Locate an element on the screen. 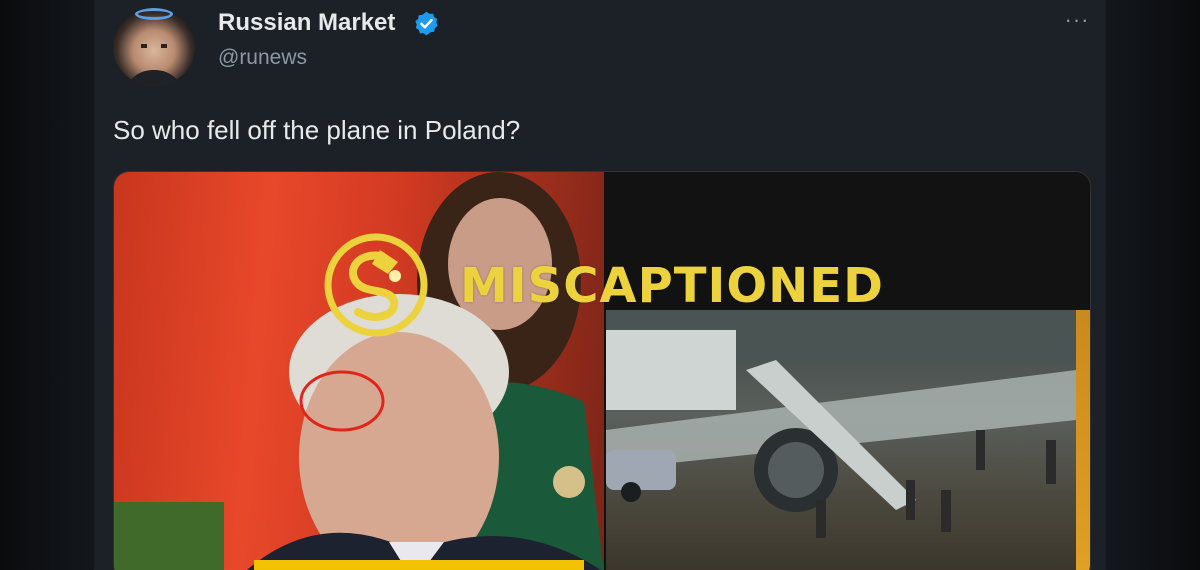  avatar is located at coordinates (154, 47).